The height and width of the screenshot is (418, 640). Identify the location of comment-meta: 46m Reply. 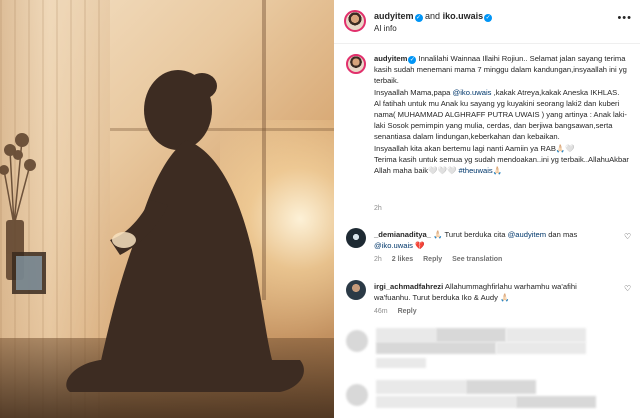
(399, 311).